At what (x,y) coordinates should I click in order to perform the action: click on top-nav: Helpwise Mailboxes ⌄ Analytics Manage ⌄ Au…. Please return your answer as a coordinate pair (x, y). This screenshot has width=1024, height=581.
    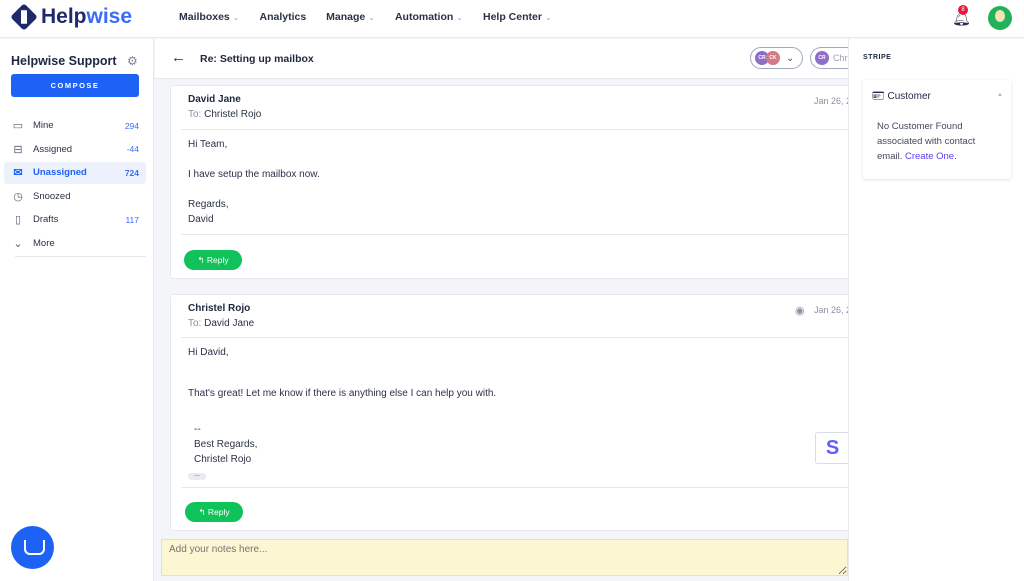
    Looking at the image, I should click on (512, 19).